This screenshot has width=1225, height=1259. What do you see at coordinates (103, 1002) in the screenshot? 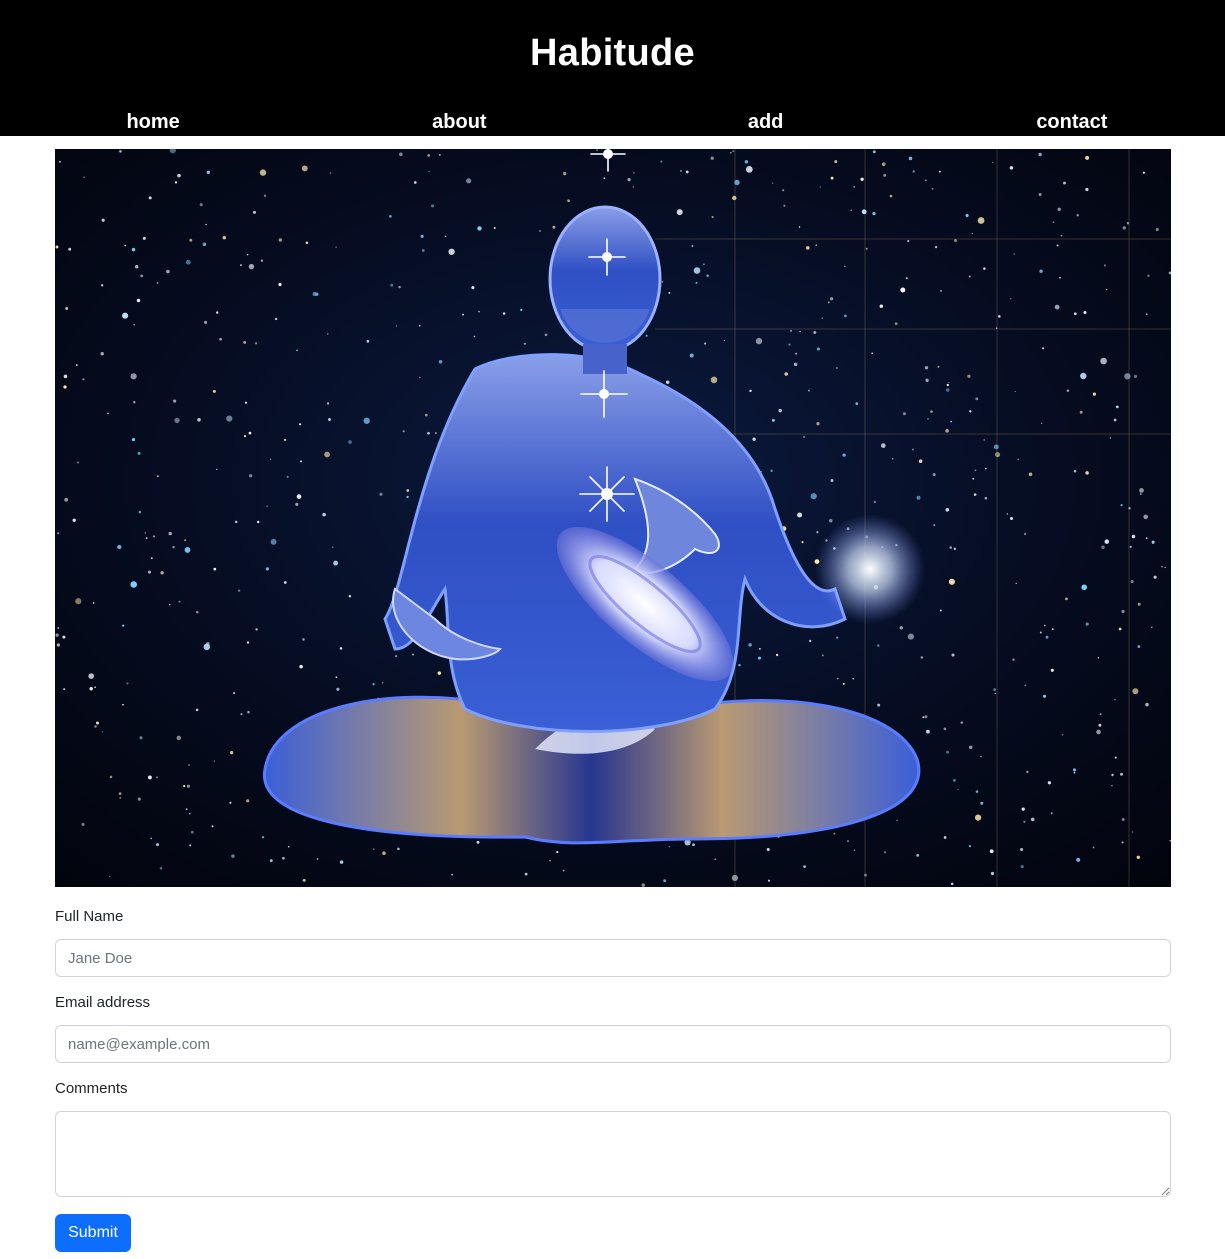
I see `email-label: Email address` at bounding box center [103, 1002].